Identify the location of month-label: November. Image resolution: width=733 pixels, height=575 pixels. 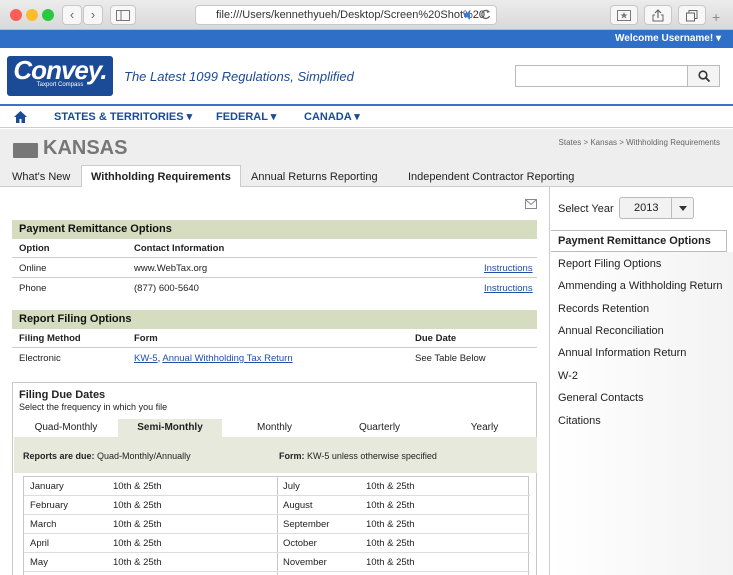
(305, 562).